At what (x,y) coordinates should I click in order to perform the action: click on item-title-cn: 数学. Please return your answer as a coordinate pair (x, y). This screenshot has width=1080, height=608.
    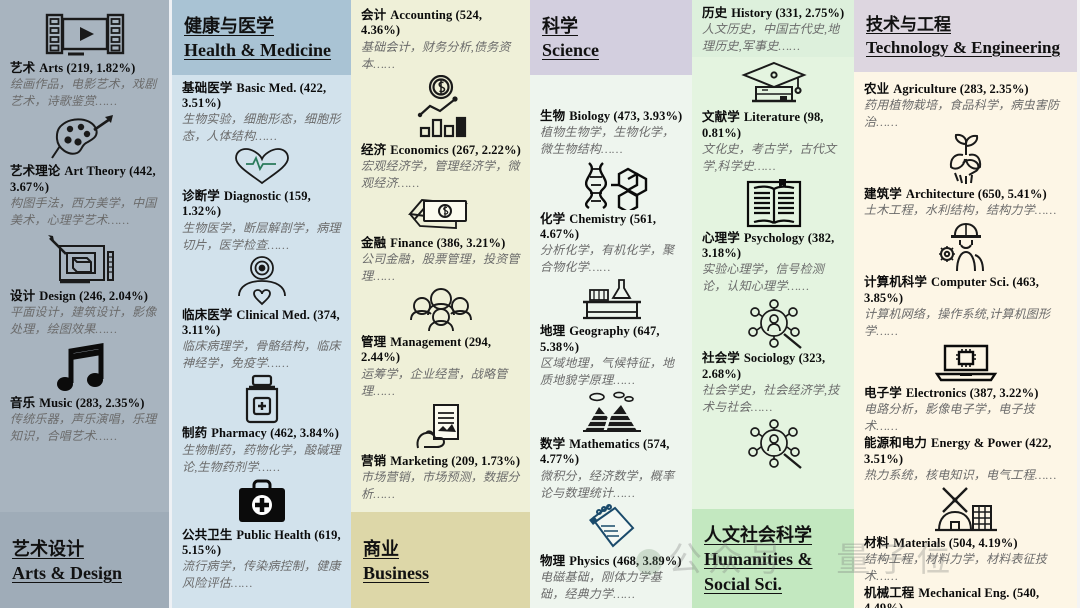
    Looking at the image, I should click on (553, 444).